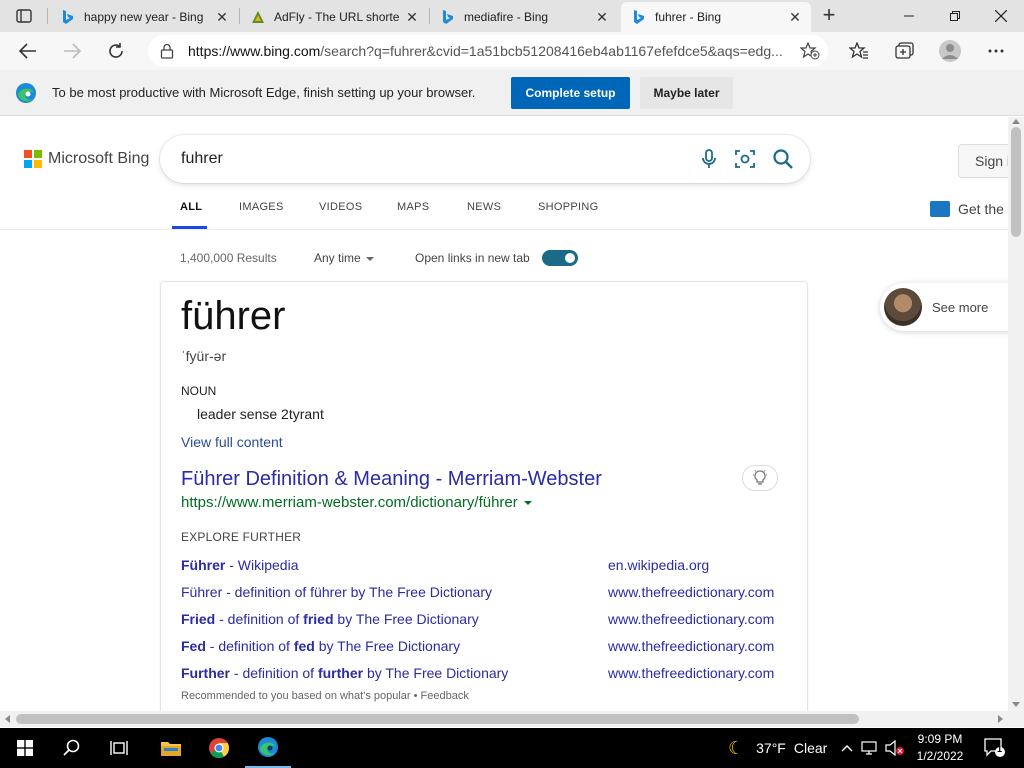 The image size is (1024, 768). Describe the element at coordinates (258, 17) in the screenshot. I see `adfly-icon` at that location.